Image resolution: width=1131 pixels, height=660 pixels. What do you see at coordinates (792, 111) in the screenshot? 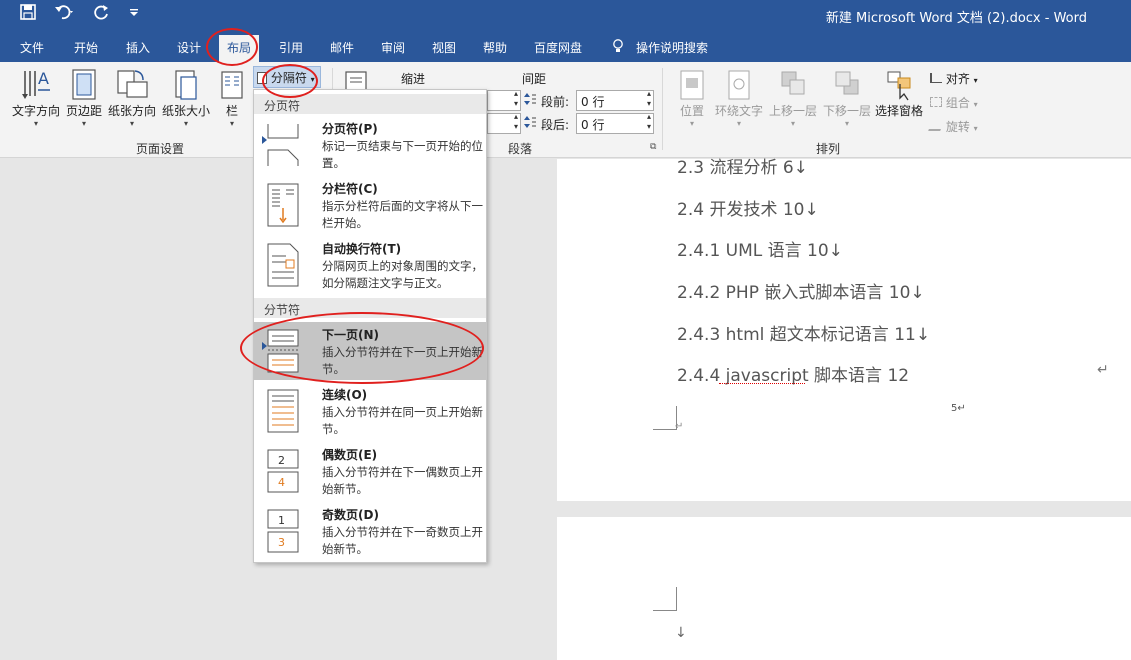
I see `bring-forward-label: 上移一层` at bounding box center [792, 111].